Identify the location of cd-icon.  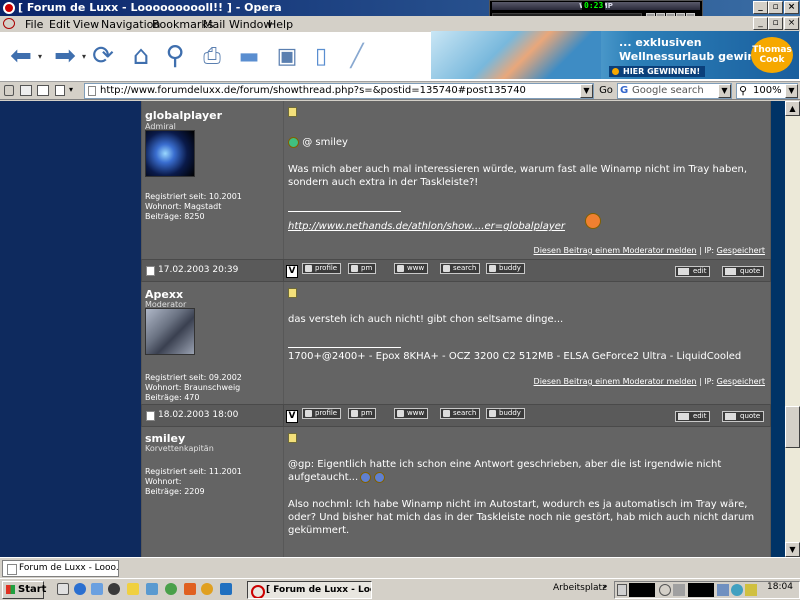
(207, 589).